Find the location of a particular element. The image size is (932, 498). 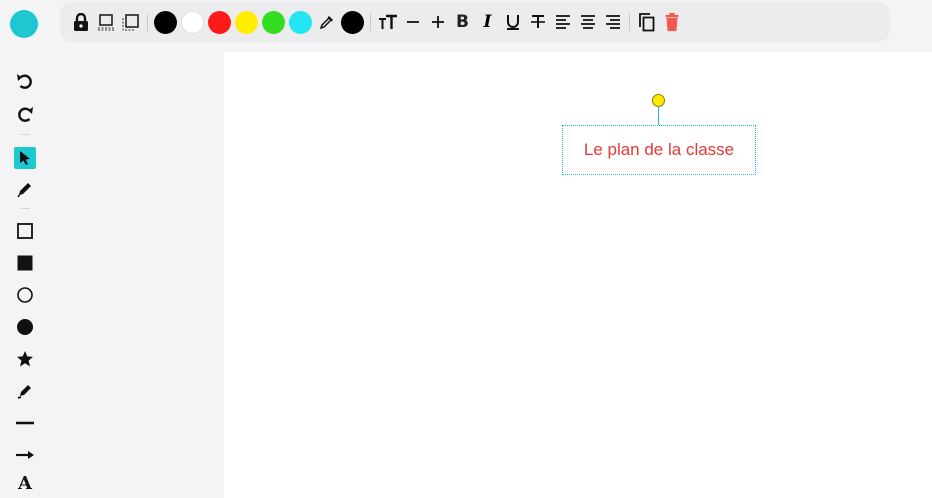

color-swatch-cyan is located at coordinates (300, 22).